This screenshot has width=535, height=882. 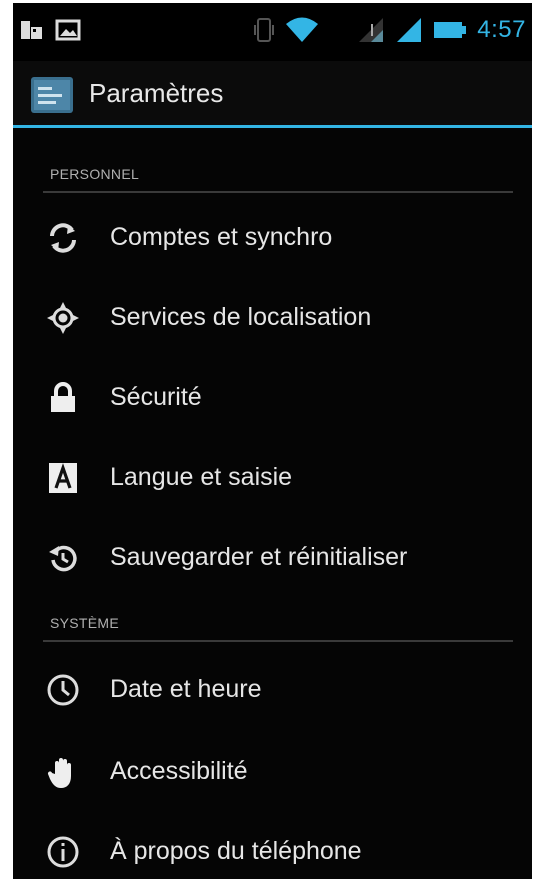 I want to click on settings-item-about-phone: À propos du téléphone, so click(x=272, y=846).